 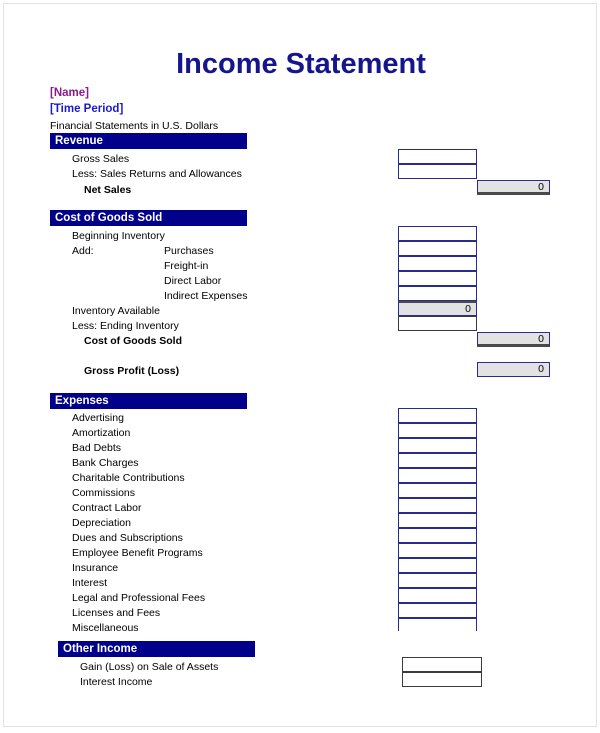 What do you see at coordinates (86, 109) in the screenshot?
I see `time-period-placeholder: [Time Period]` at bounding box center [86, 109].